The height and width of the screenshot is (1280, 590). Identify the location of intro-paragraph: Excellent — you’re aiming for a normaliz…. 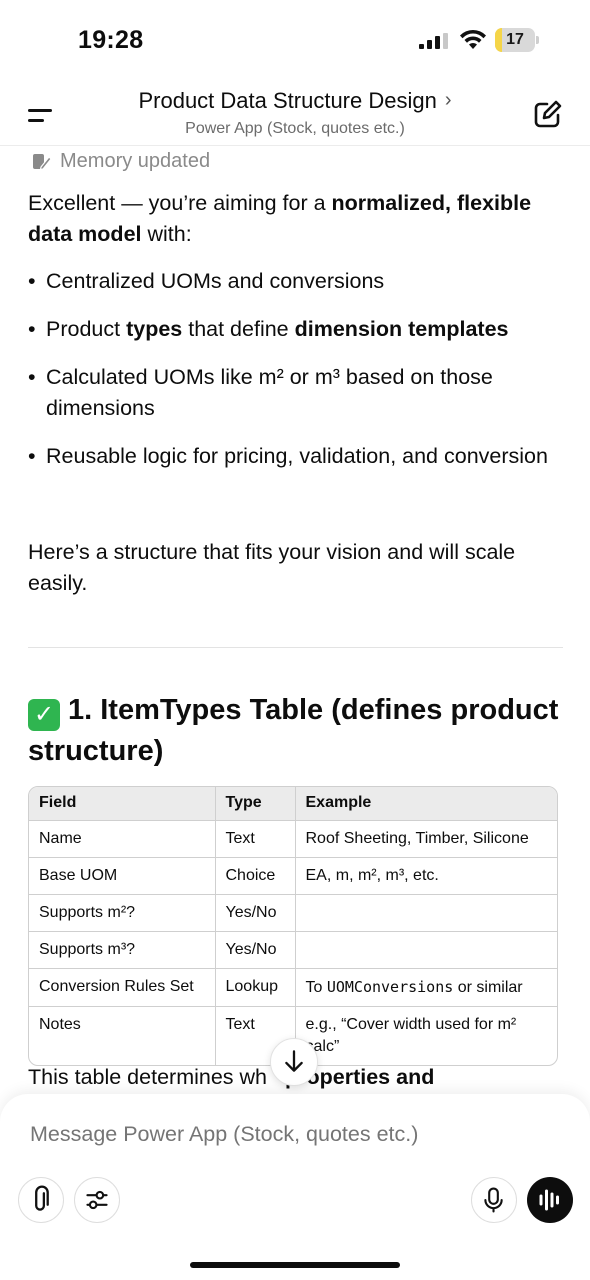
(280, 218).